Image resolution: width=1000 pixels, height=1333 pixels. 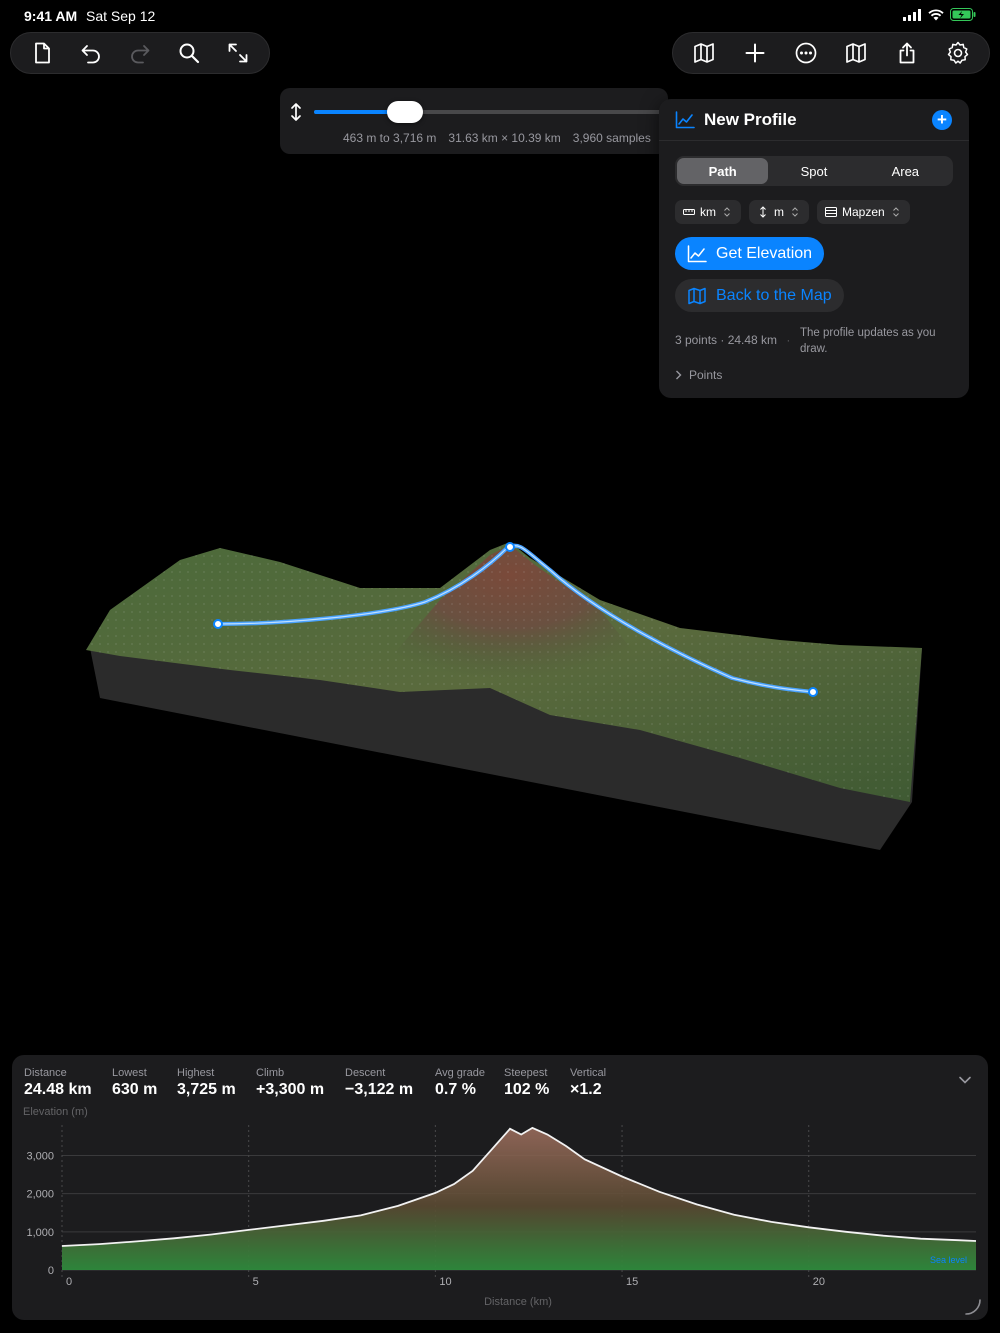 I want to click on stat-label: Distance, so click(x=45, y=1073).